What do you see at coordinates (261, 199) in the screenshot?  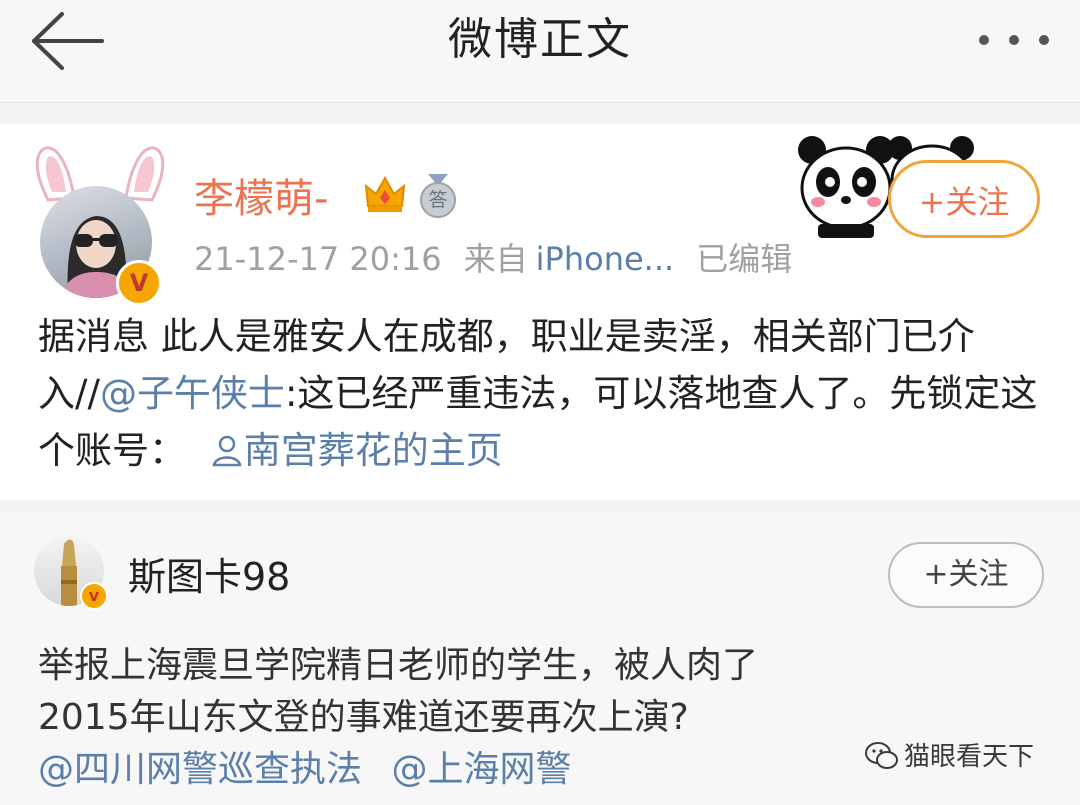 I see `author-name: 李檬萌-` at bounding box center [261, 199].